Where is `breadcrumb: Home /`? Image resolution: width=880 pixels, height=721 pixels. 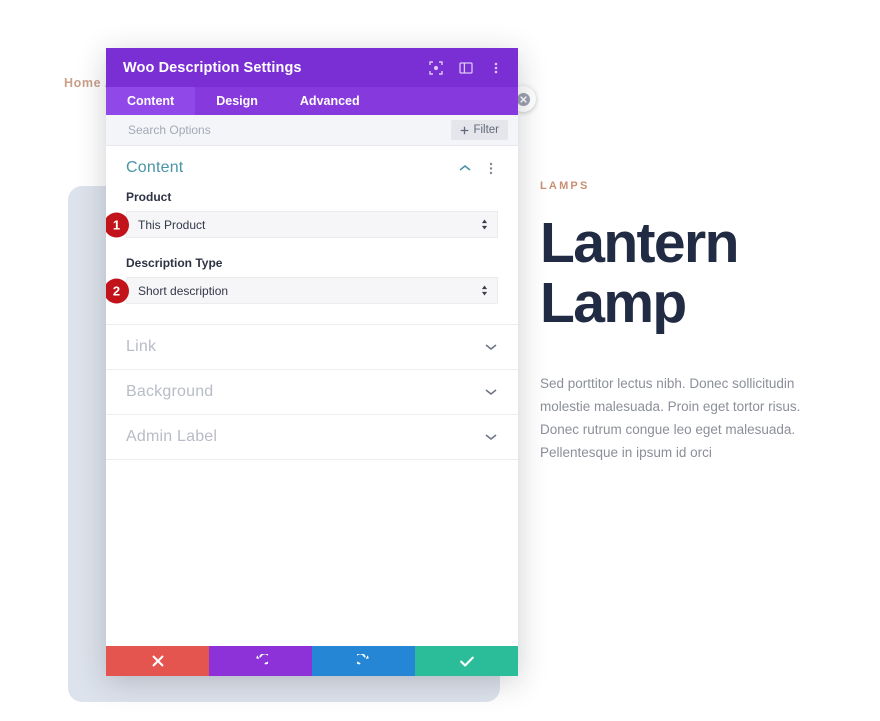 breadcrumb: Home / is located at coordinates (86, 83).